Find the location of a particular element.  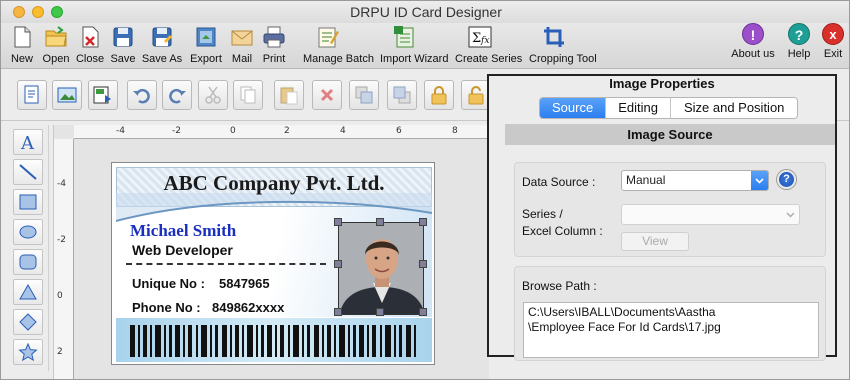

copy-icon is located at coordinates (248, 95).